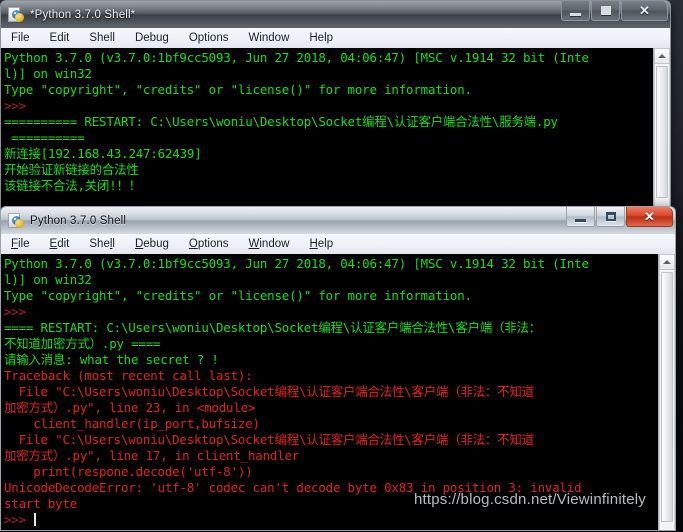  I want to click on shell-error-line: 加密方式）.py", line 23, in <module>, so click(130, 407).